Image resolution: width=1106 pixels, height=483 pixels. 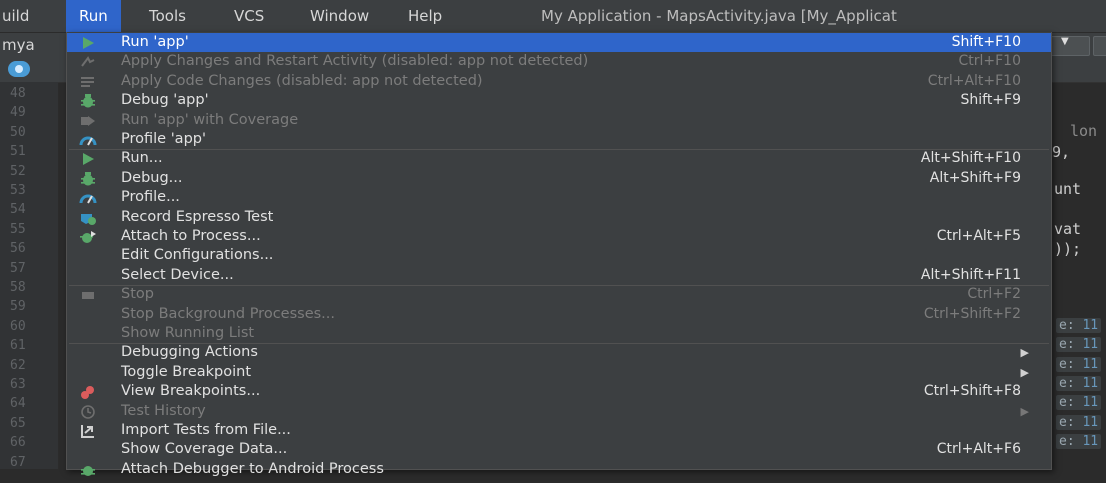 What do you see at coordinates (1057, 152) in the screenshot?
I see `code-fragment-text: 9` at bounding box center [1057, 152].